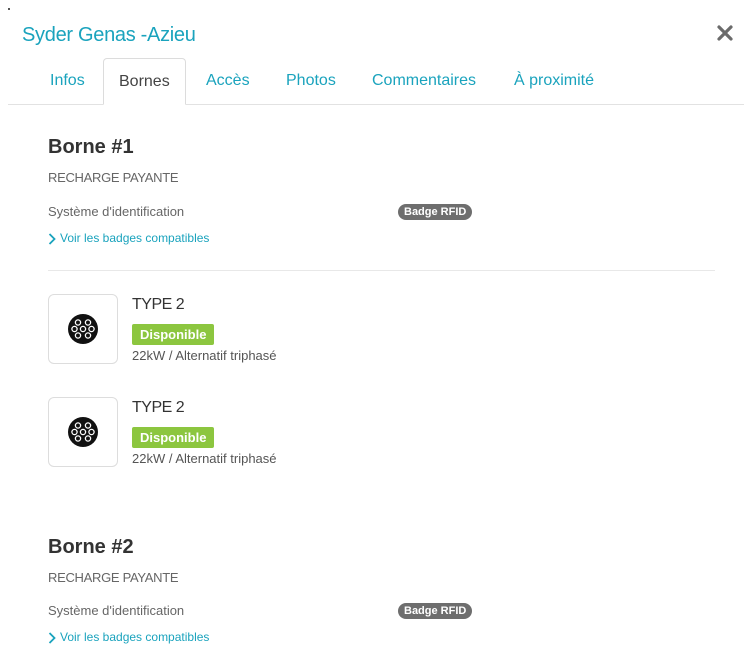  Describe the element at coordinates (228, 81) in the screenshot. I see `tab-acces: Accès` at that location.